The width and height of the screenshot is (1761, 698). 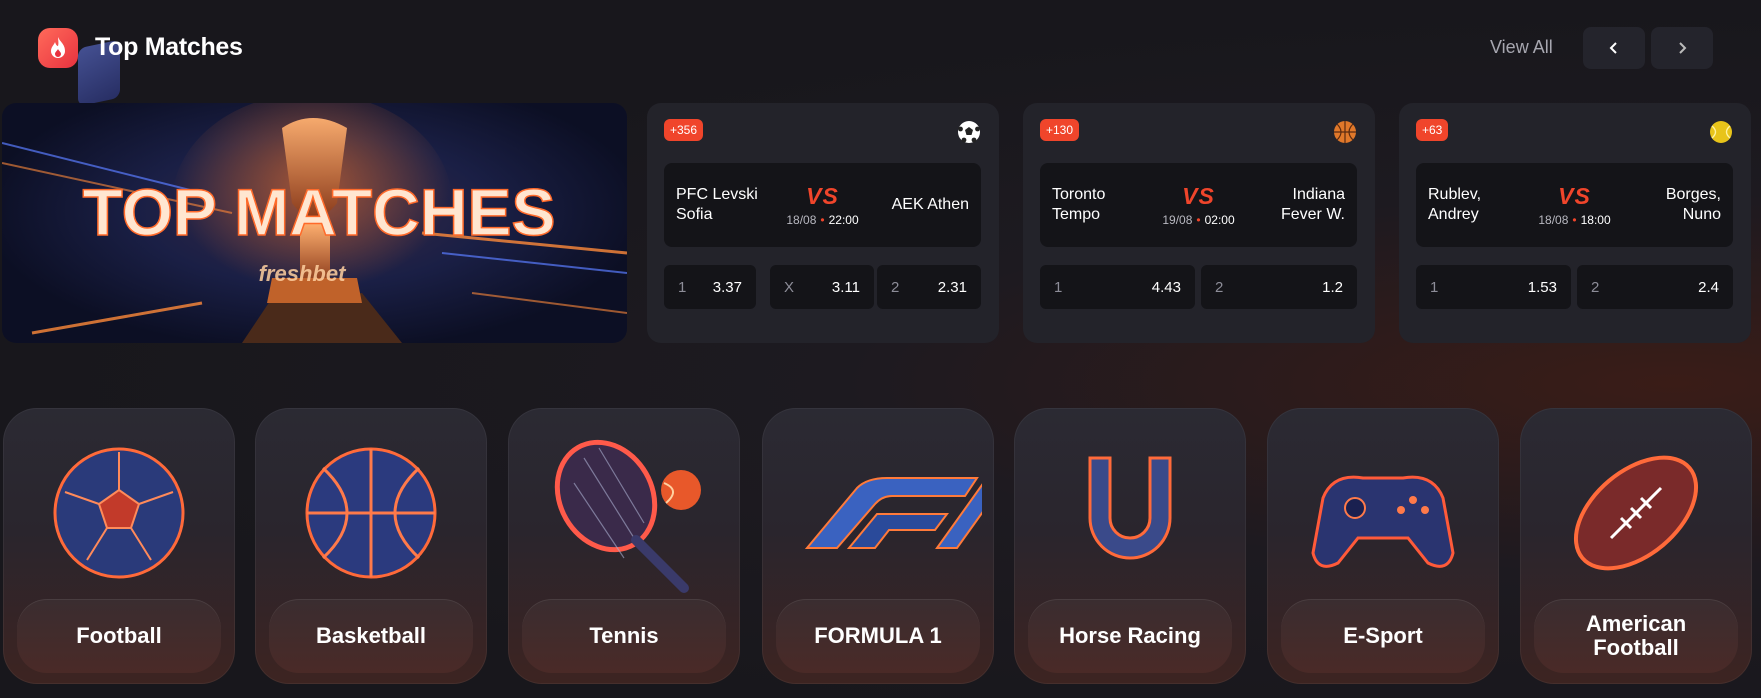 I want to click on chevron-left-icon, so click(x=1613, y=48).